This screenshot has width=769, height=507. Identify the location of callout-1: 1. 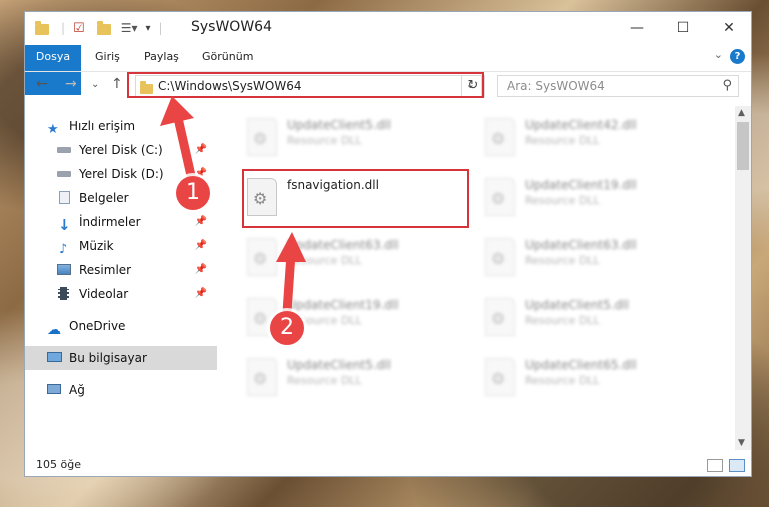
(193, 193).